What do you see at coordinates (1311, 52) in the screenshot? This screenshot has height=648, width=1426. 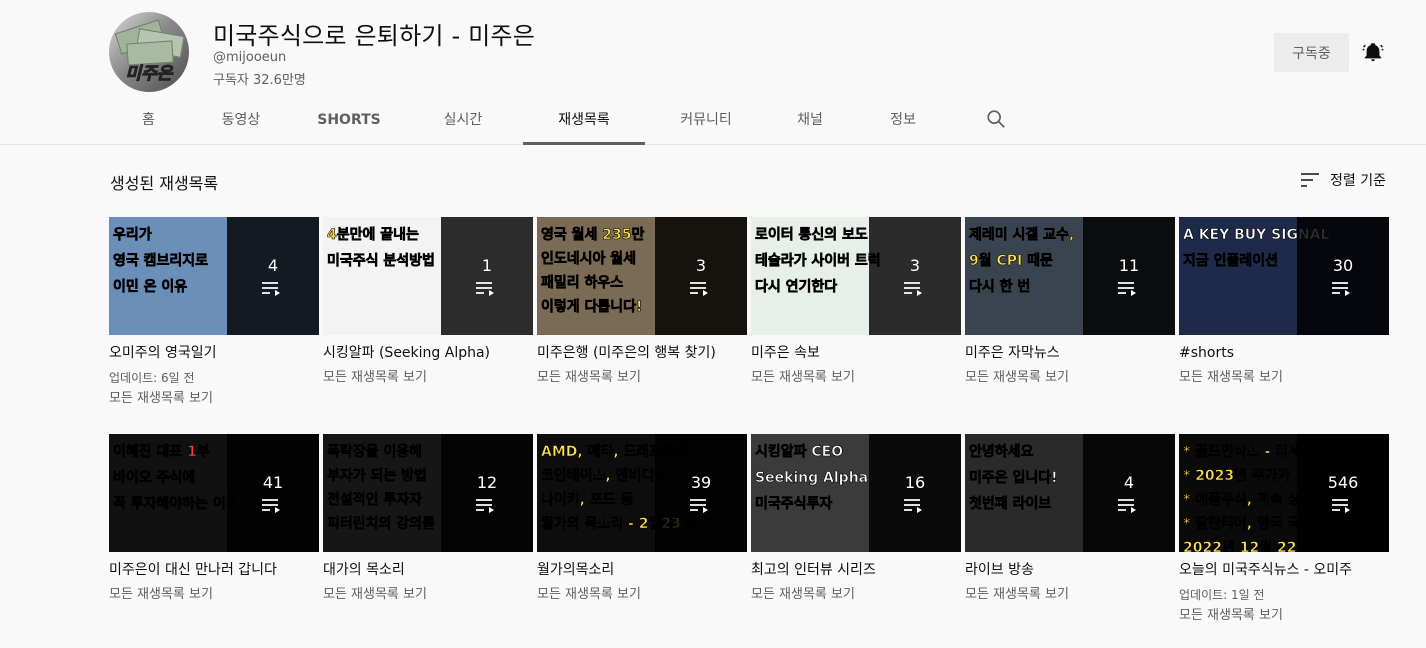 I see `subscribed-button: 구독중` at bounding box center [1311, 52].